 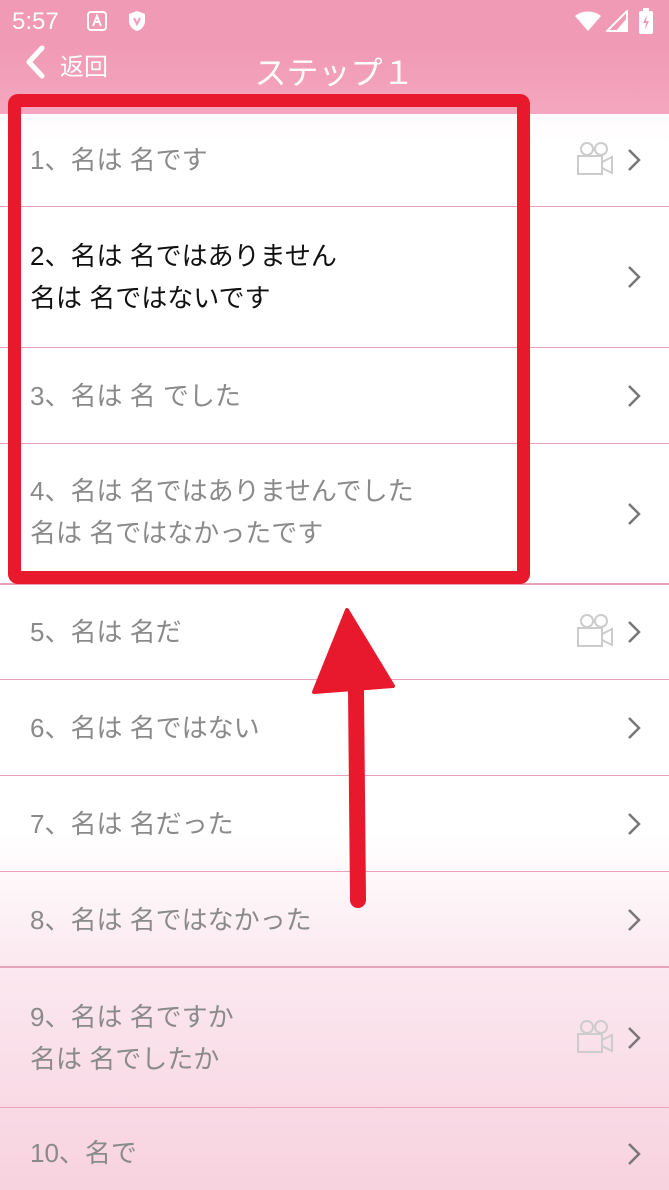 What do you see at coordinates (83, 1153) in the screenshot?
I see `list-item-text: 10、名で` at bounding box center [83, 1153].